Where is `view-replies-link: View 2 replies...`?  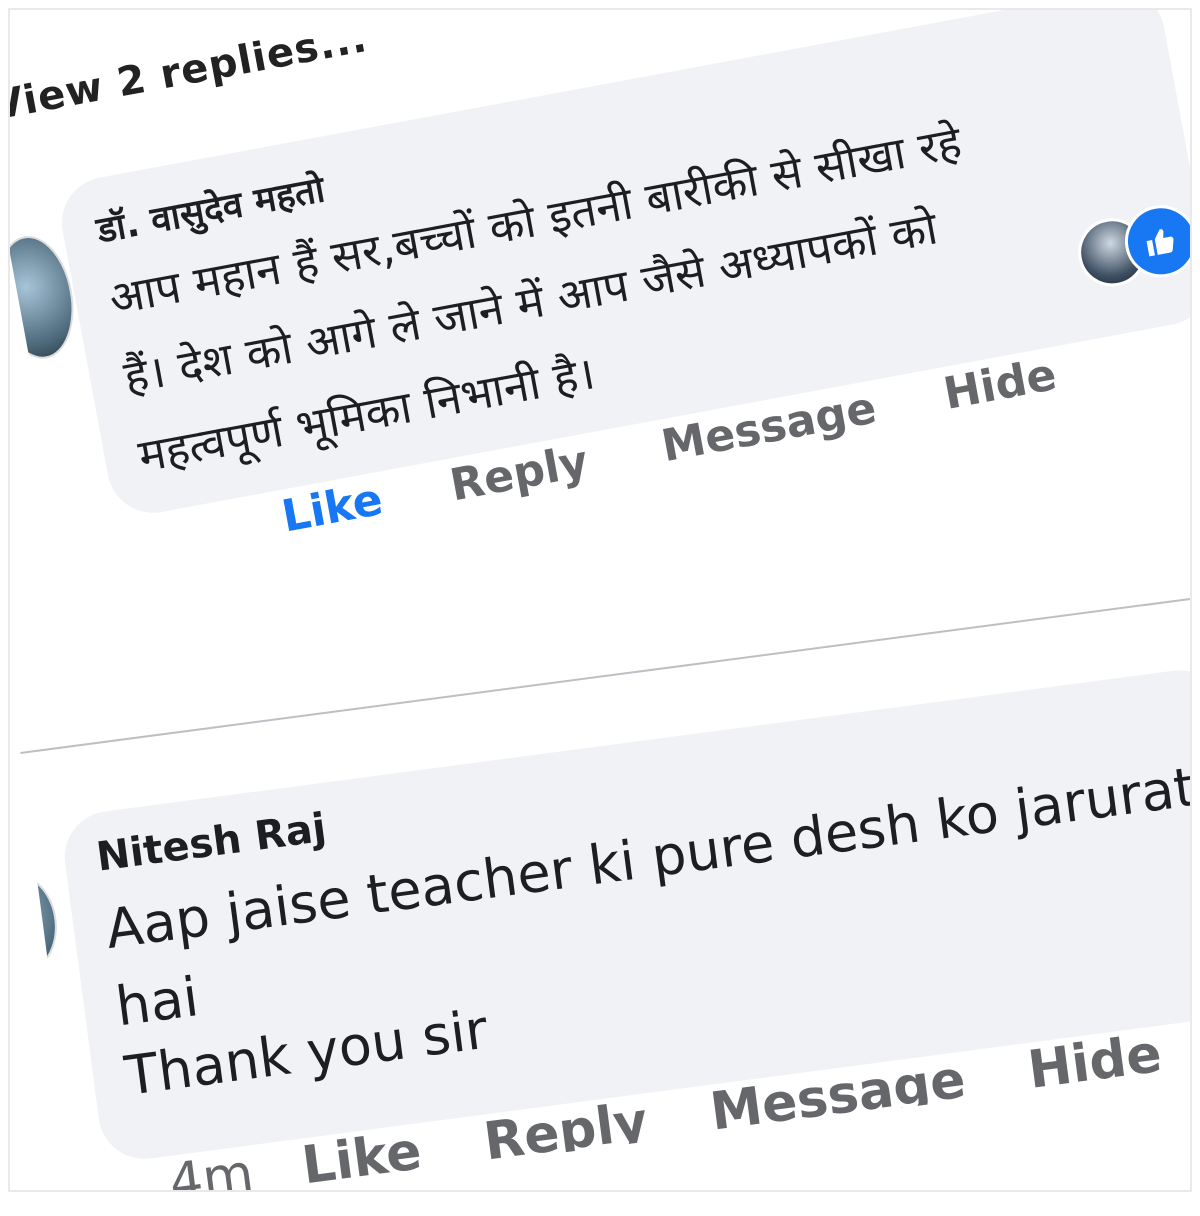 view-replies-link: View 2 replies... is located at coordinates (185, 72).